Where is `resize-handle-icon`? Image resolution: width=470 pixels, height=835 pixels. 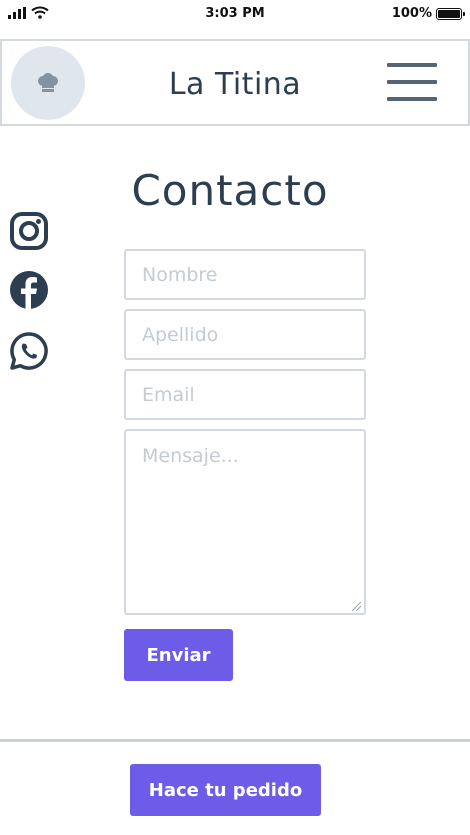 resize-handle-icon is located at coordinates (356, 606).